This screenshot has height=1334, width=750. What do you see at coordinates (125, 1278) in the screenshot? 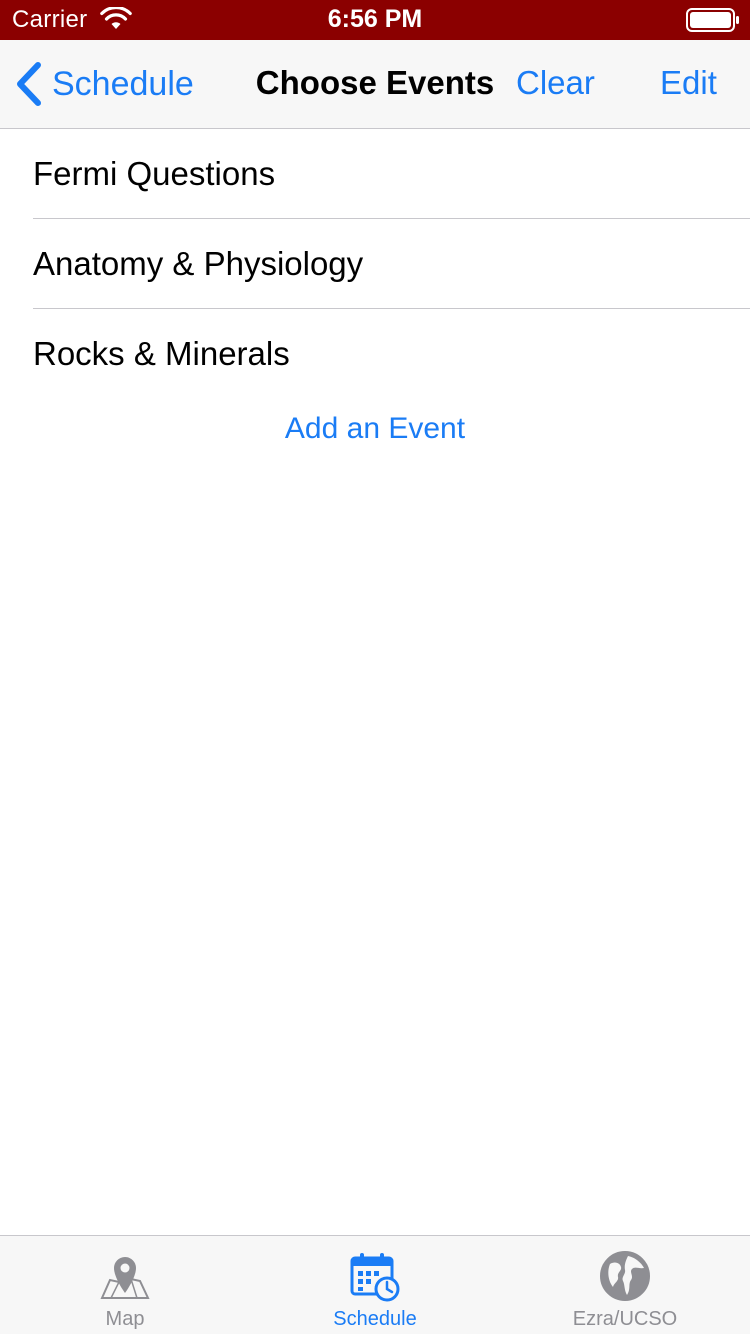
I see `map-icon` at bounding box center [125, 1278].